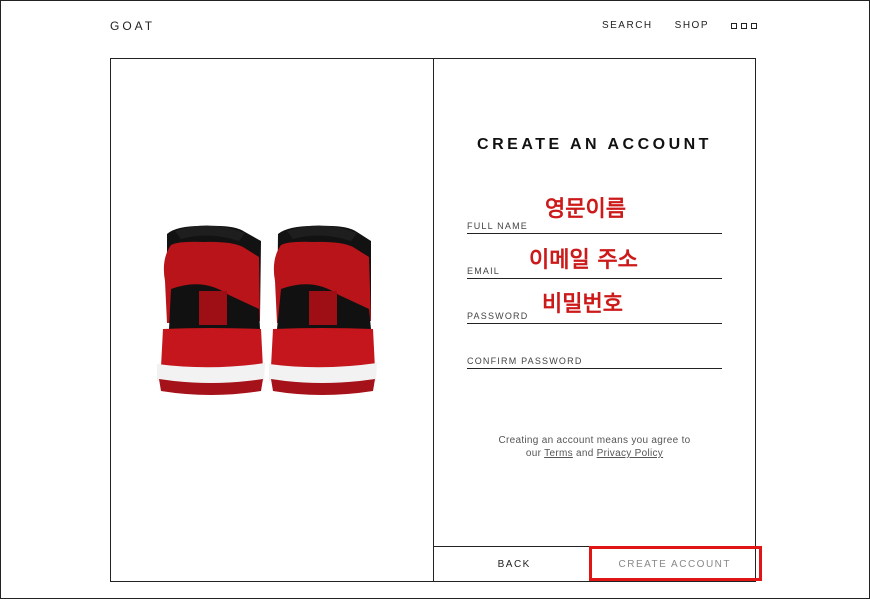 This screenshot has width=870, height=599. What do you see at coordinates (594, 440) in the screenshot?
I see `agreement-line1: Creating an account means you agree to` at bounding box center [594, 440].